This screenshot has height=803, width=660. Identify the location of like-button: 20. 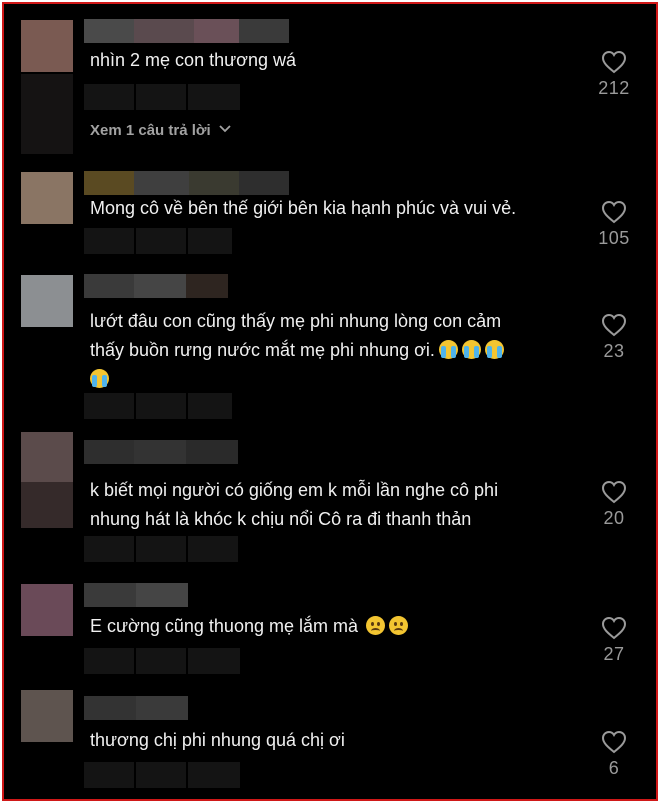
(614, 504).